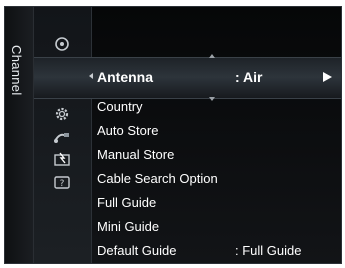 The image size is (345, 268). I want to click on menu-item-manual-store: Manual Store, so click(135, 155).